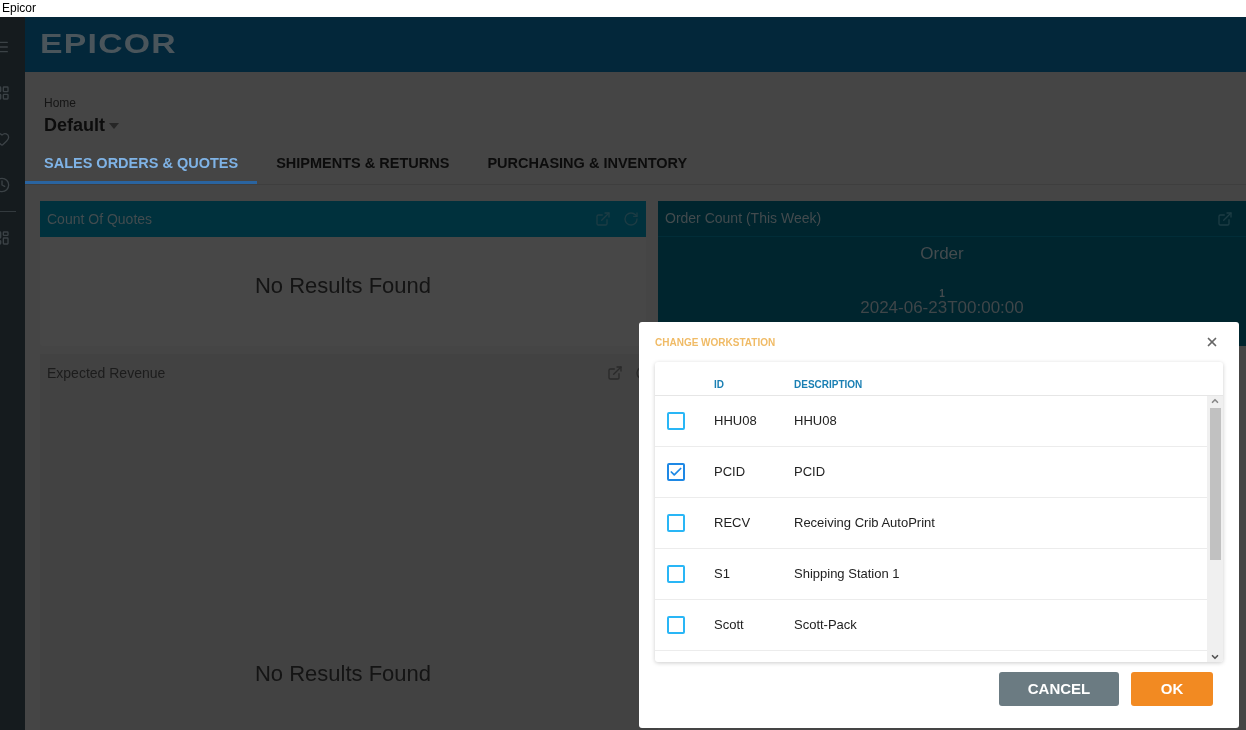 Image resolution: width=1246 pixels, height=730 pixels. Describe the element at coordinates (141, 165) in the screenshot. I see `tab: SALES ORDERS & QUOTES` at that location.